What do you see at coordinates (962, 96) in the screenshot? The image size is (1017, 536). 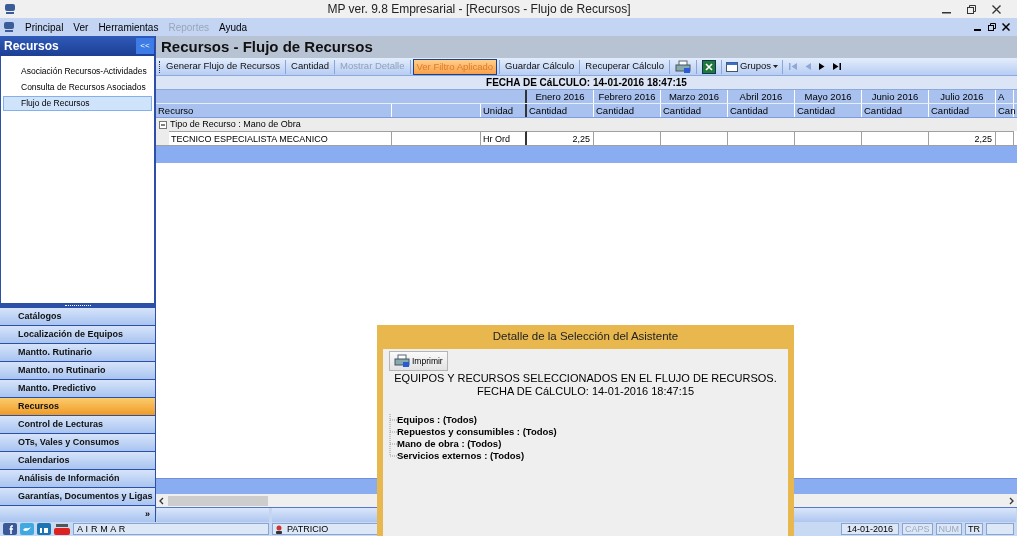 I see `month-header: Julio 2016` at bounding box center [962, 96].